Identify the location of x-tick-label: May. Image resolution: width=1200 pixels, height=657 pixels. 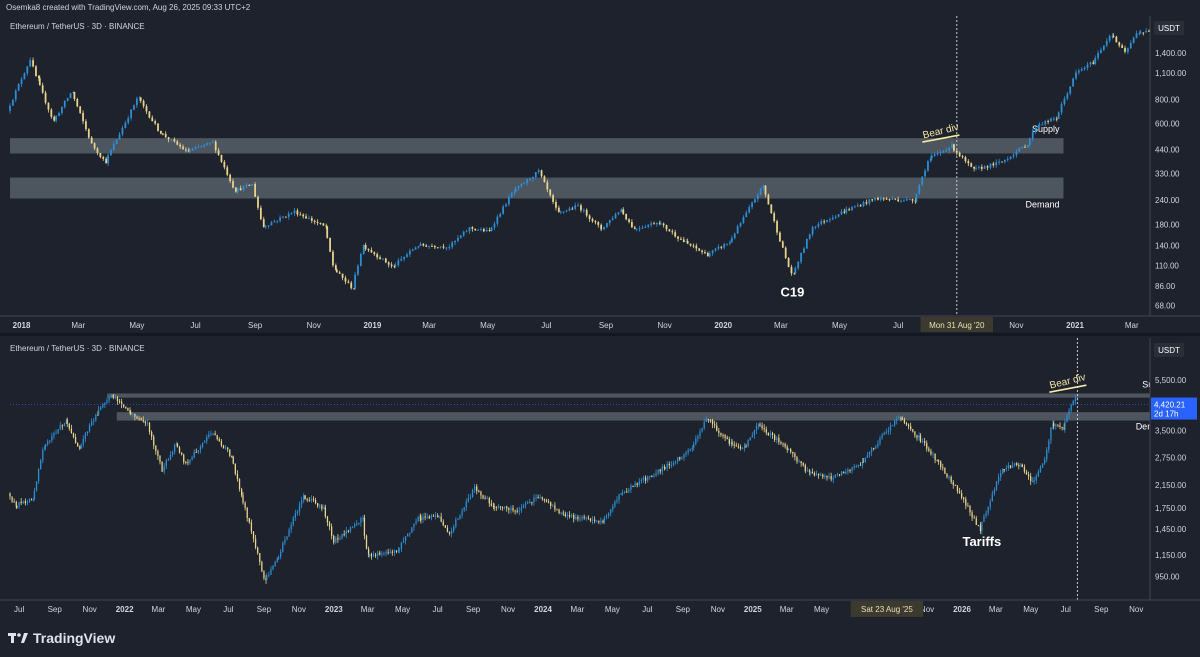
(193, 609).